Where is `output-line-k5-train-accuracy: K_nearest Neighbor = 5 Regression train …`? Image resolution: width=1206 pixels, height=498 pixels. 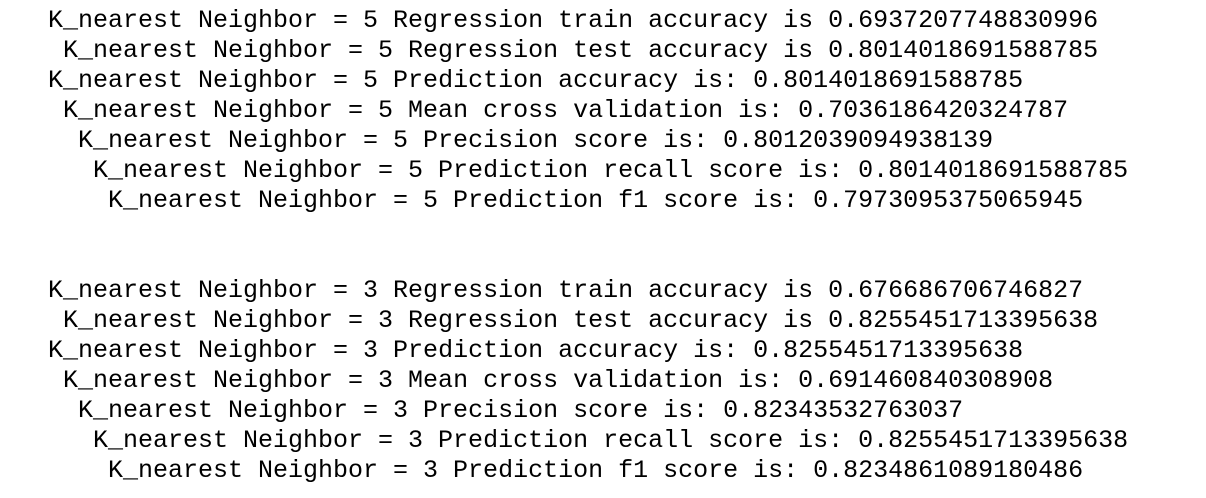
output-line-k5-train-accuracy: K_nearest Neighbor = 5 Regression train … is located at coordinates (573, 20).